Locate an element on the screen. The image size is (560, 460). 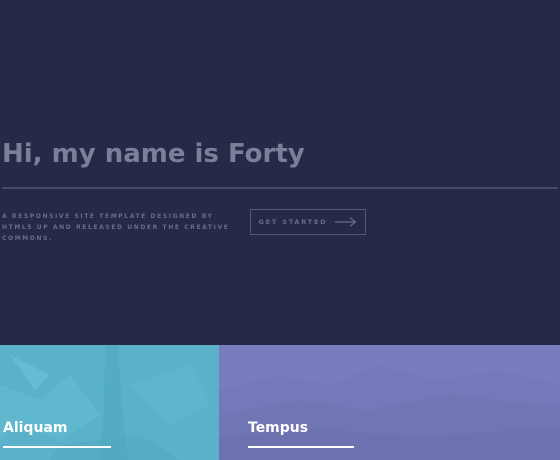
get-started-label: Get Started is located at coordinates (293, 222).